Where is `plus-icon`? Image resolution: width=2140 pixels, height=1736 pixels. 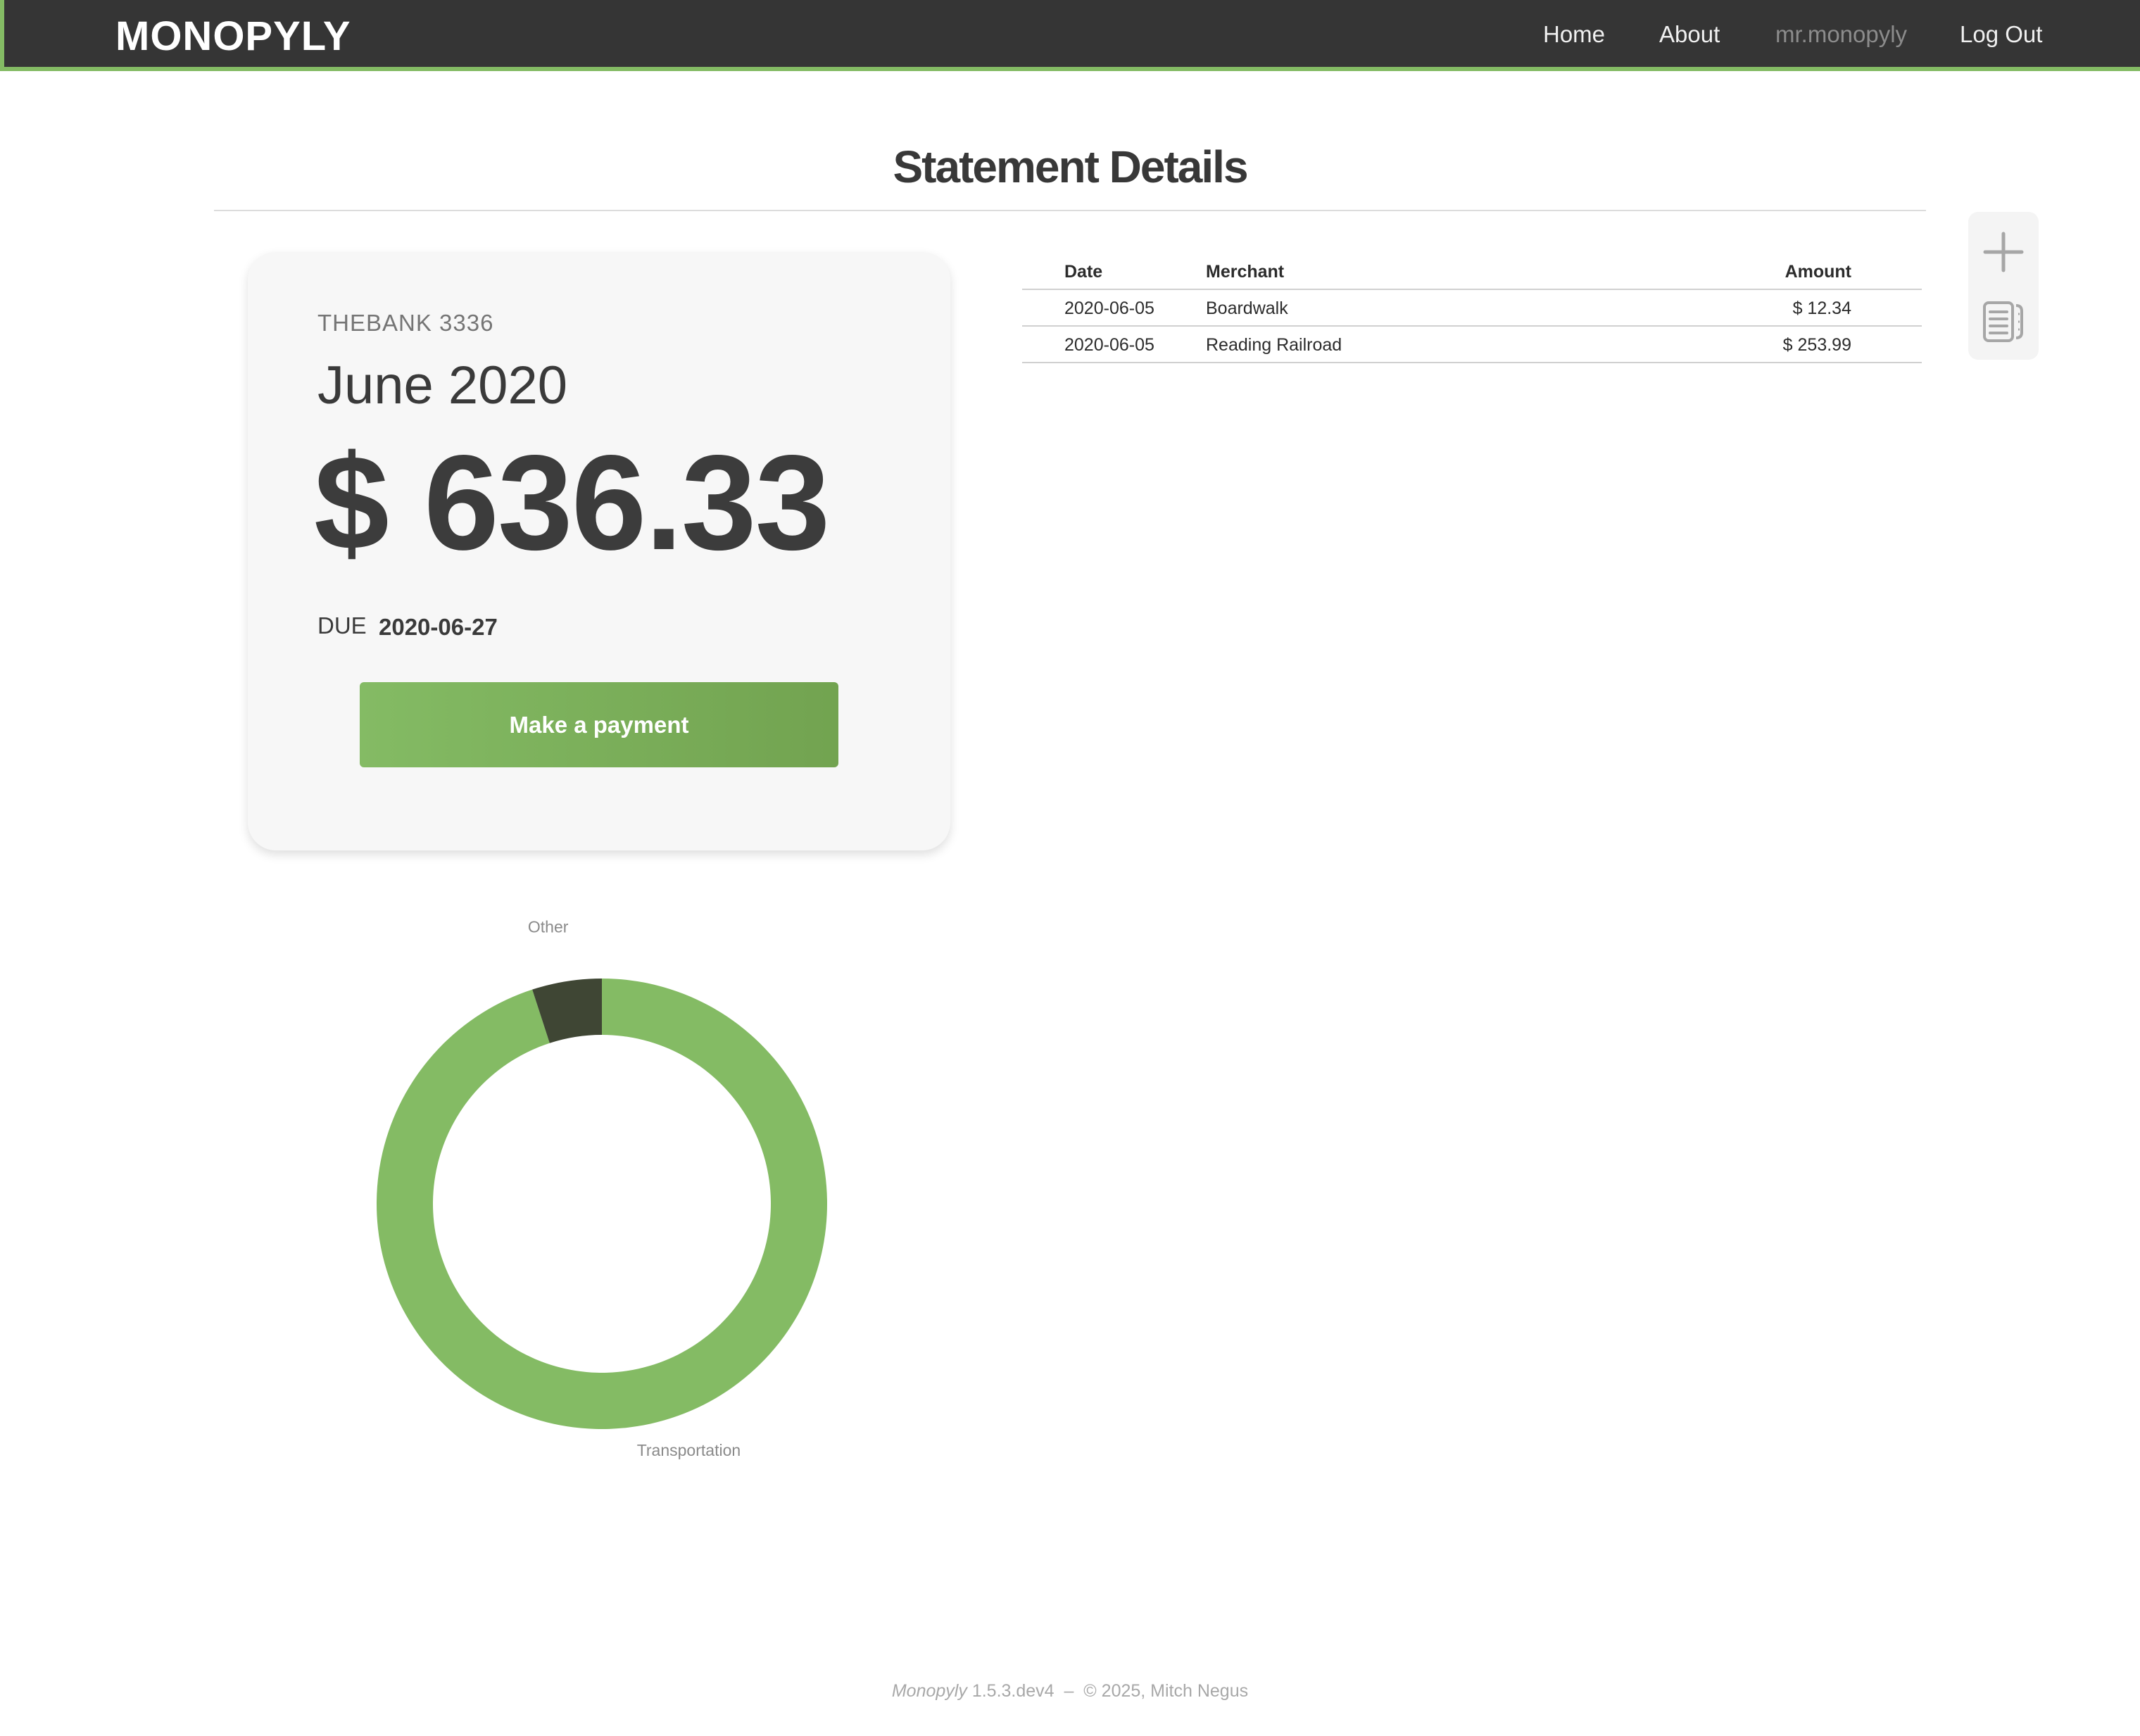 plus-icon is located at coordinates (2003, 252).